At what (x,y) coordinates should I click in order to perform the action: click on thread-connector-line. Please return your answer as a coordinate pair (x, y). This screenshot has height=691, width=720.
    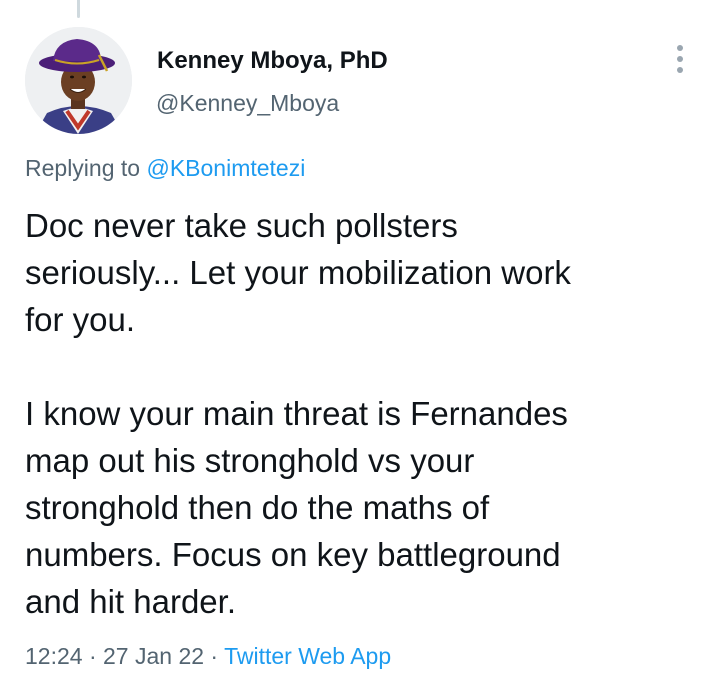
    Looking at the image, I should click on (78, 9).